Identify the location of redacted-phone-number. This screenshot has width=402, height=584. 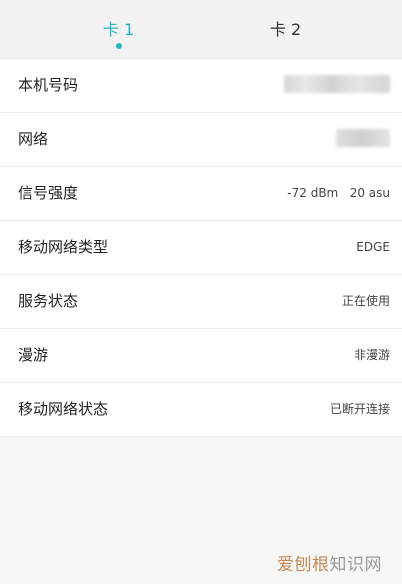
(337, 84).